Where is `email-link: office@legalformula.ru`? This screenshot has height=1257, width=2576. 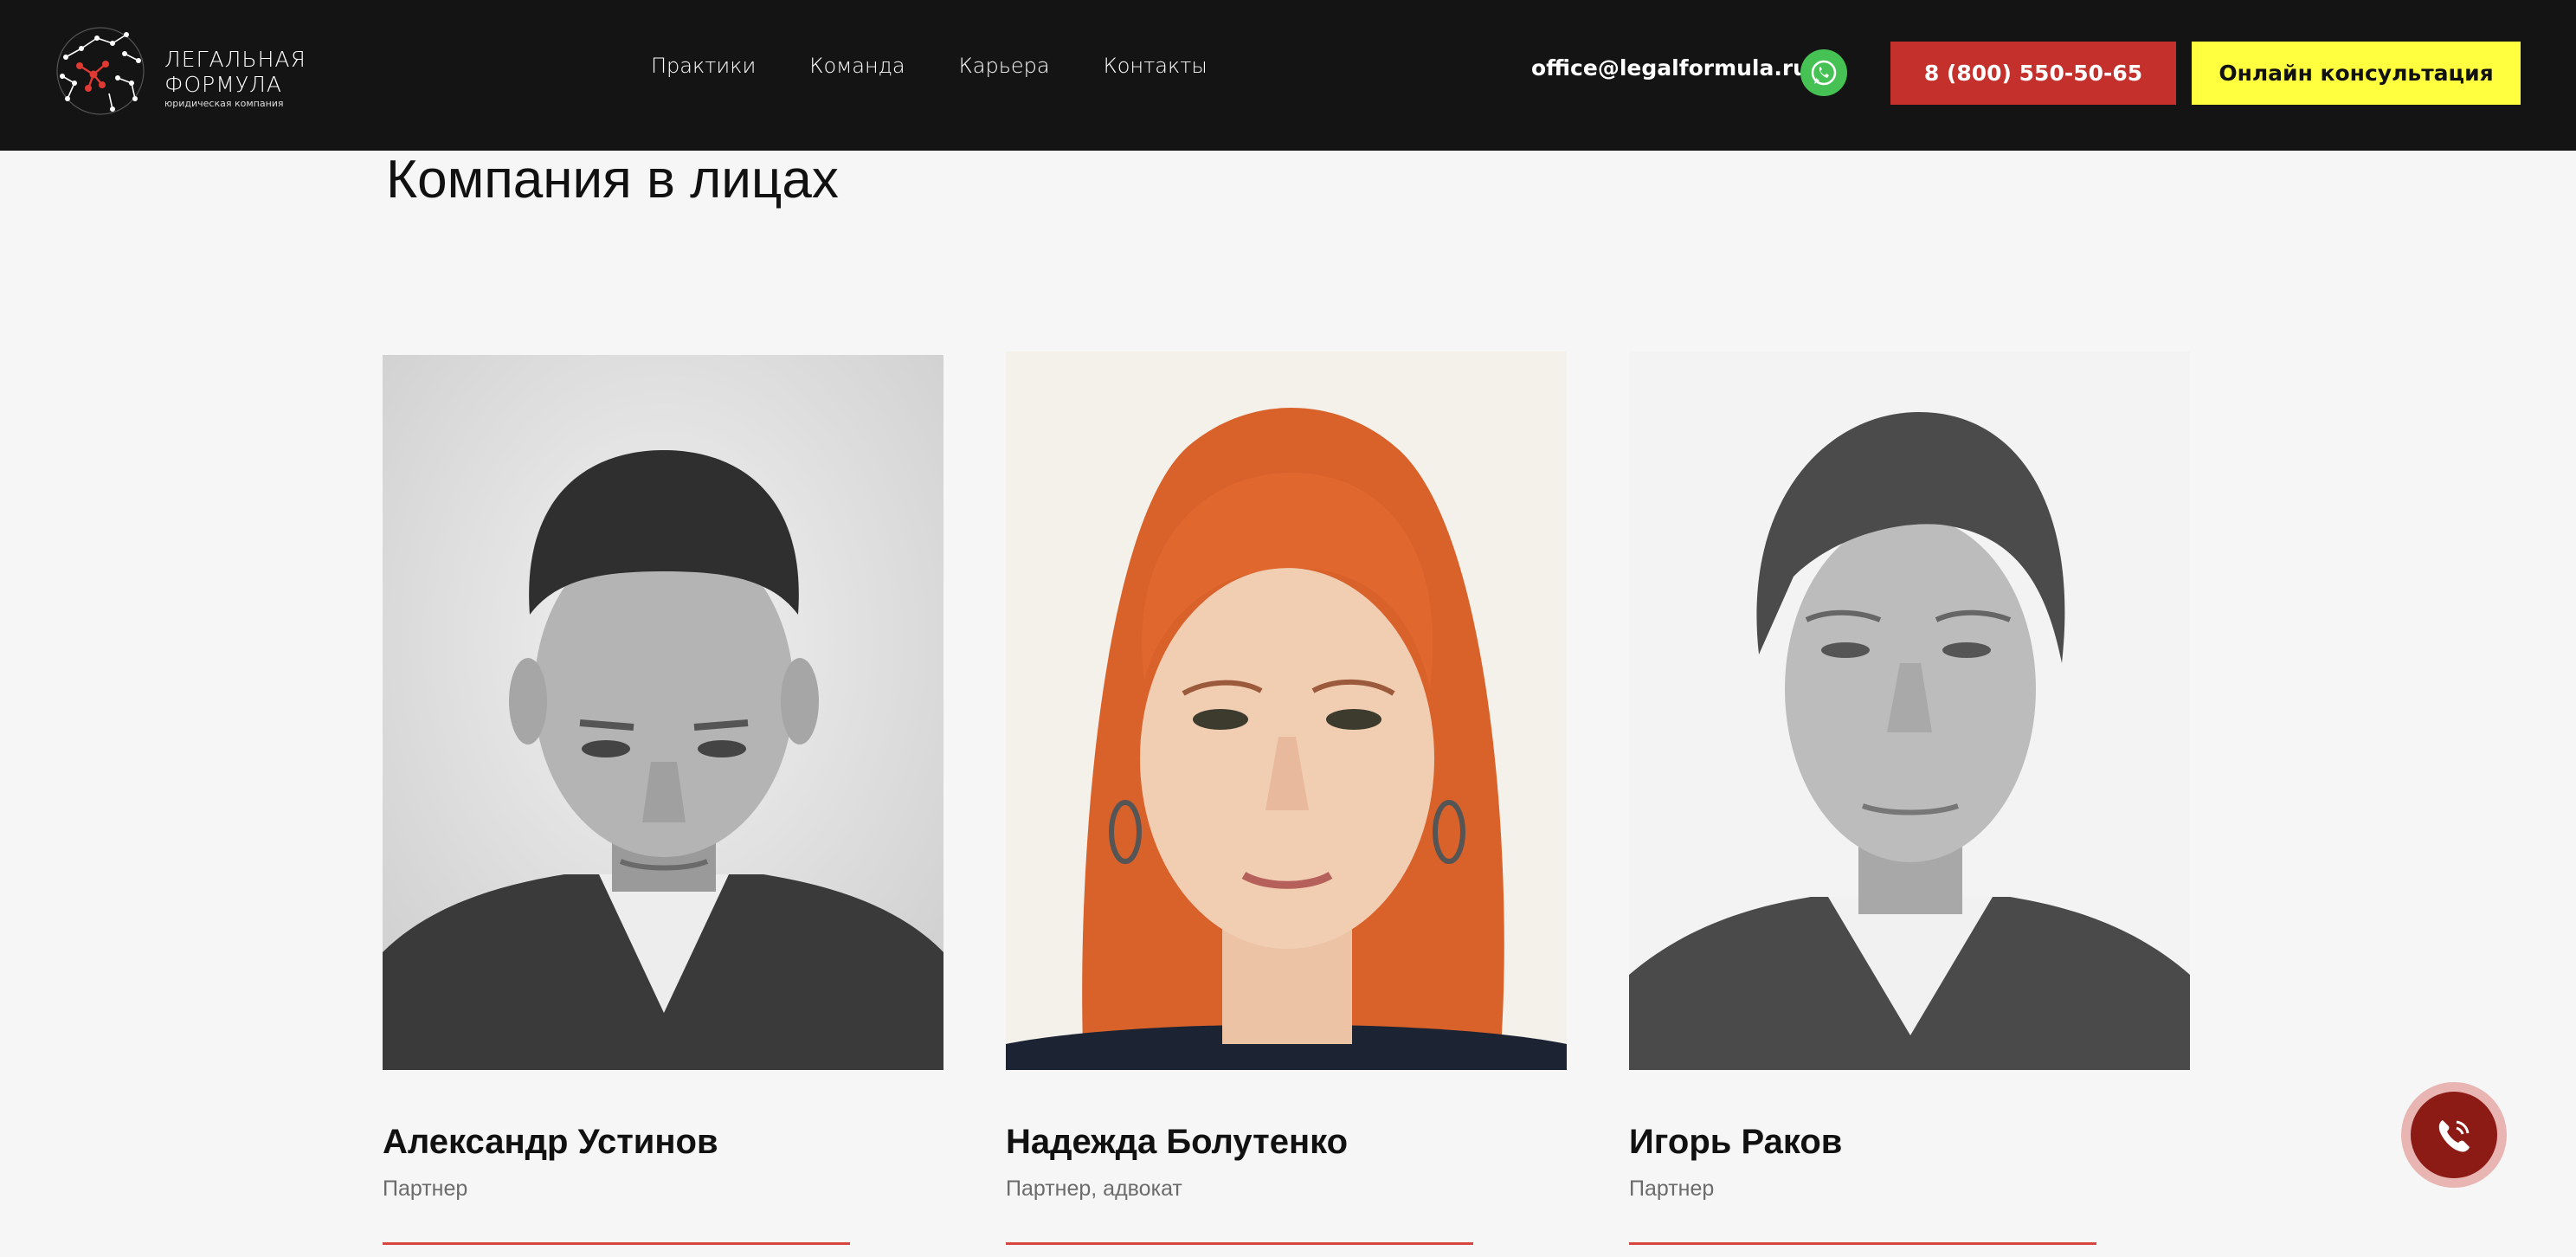 email-link: office@legalformula.ru is located at coordinates (1669, 68).